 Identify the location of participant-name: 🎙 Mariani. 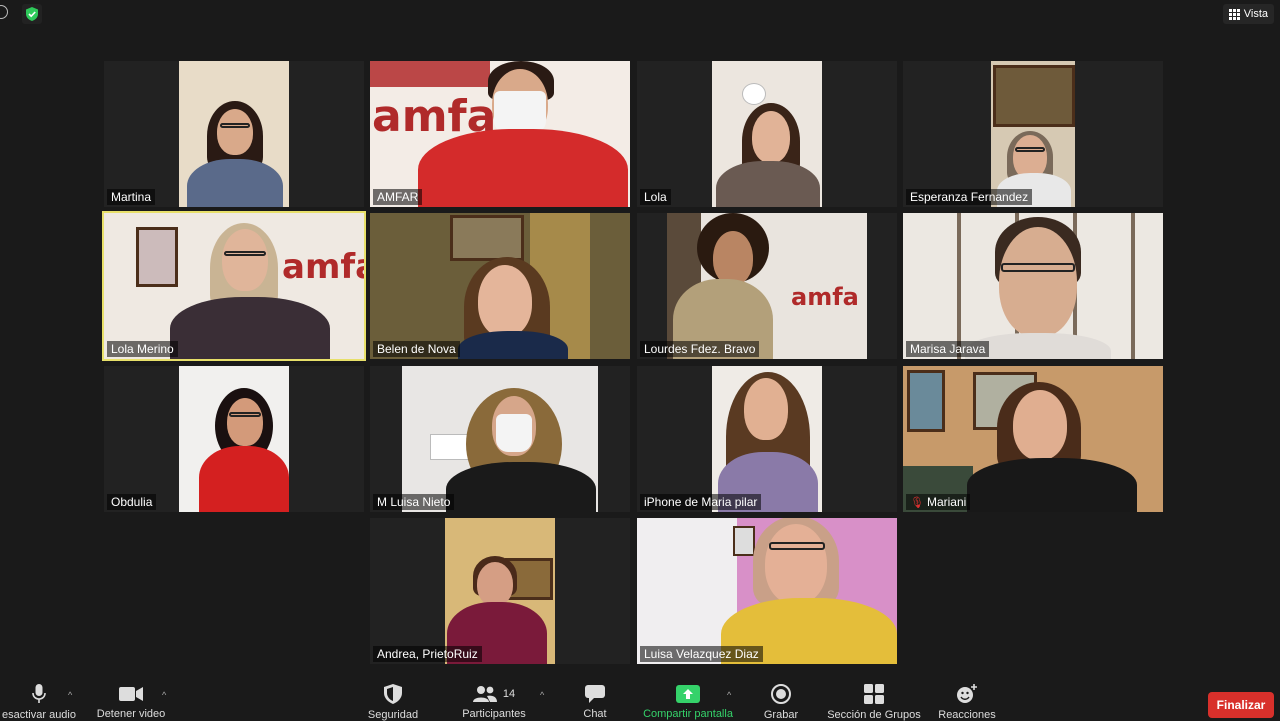
(938, 502).